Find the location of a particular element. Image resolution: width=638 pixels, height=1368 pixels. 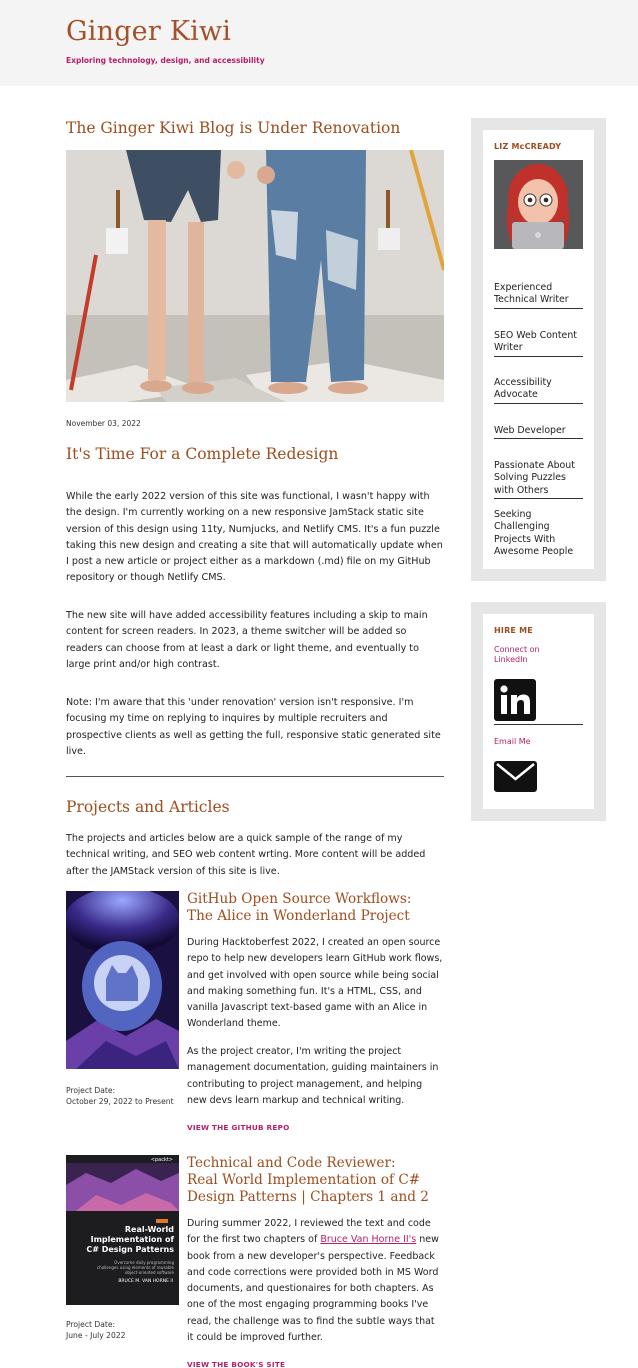

project-title-line: Design Patterns | Chapters 1 and 2 is located at coordinates (308, 1197).